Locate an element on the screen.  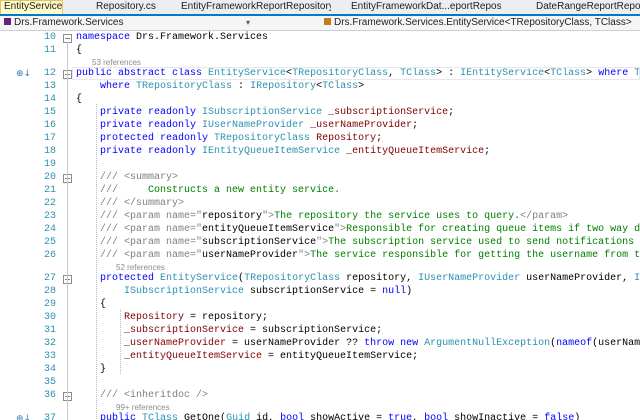
code-text: namespace Drs.Framework.Services is located at coordinates (172, 37).